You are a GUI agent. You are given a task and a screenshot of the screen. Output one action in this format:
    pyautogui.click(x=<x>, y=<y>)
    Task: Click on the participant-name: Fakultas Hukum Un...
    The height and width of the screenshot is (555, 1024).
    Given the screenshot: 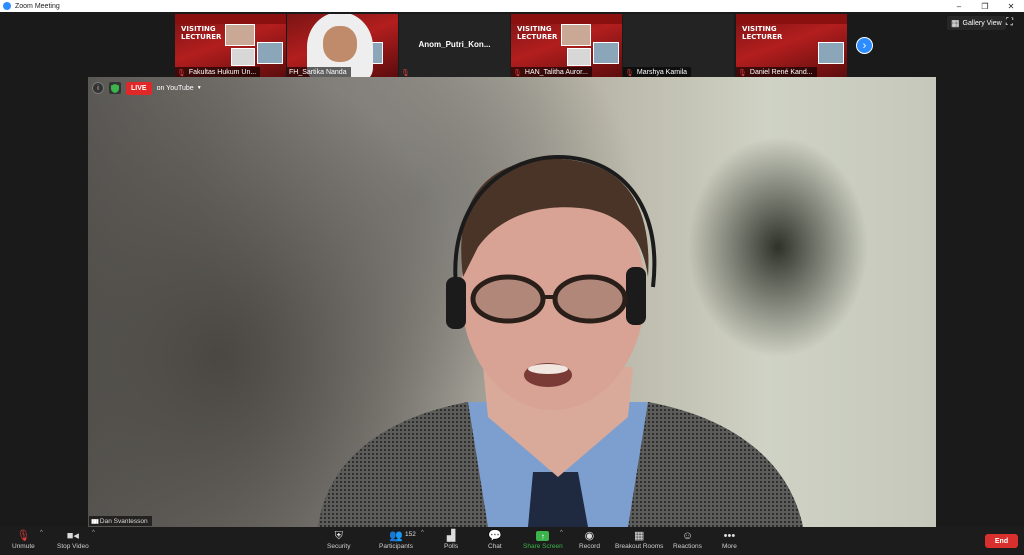 What is the action you would take?
    pyautogui.click(x=222, y=72)
    